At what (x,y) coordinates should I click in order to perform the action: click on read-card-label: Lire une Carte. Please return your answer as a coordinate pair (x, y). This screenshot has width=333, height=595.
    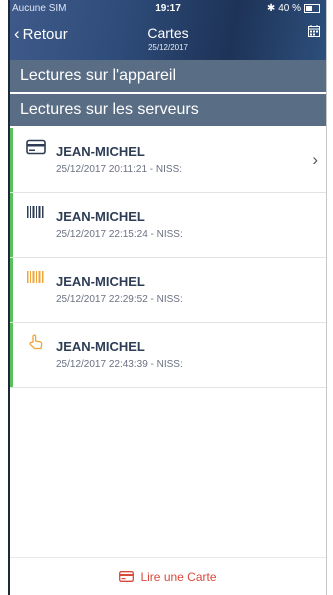
    Looking at the image, I should click on (178, 576).